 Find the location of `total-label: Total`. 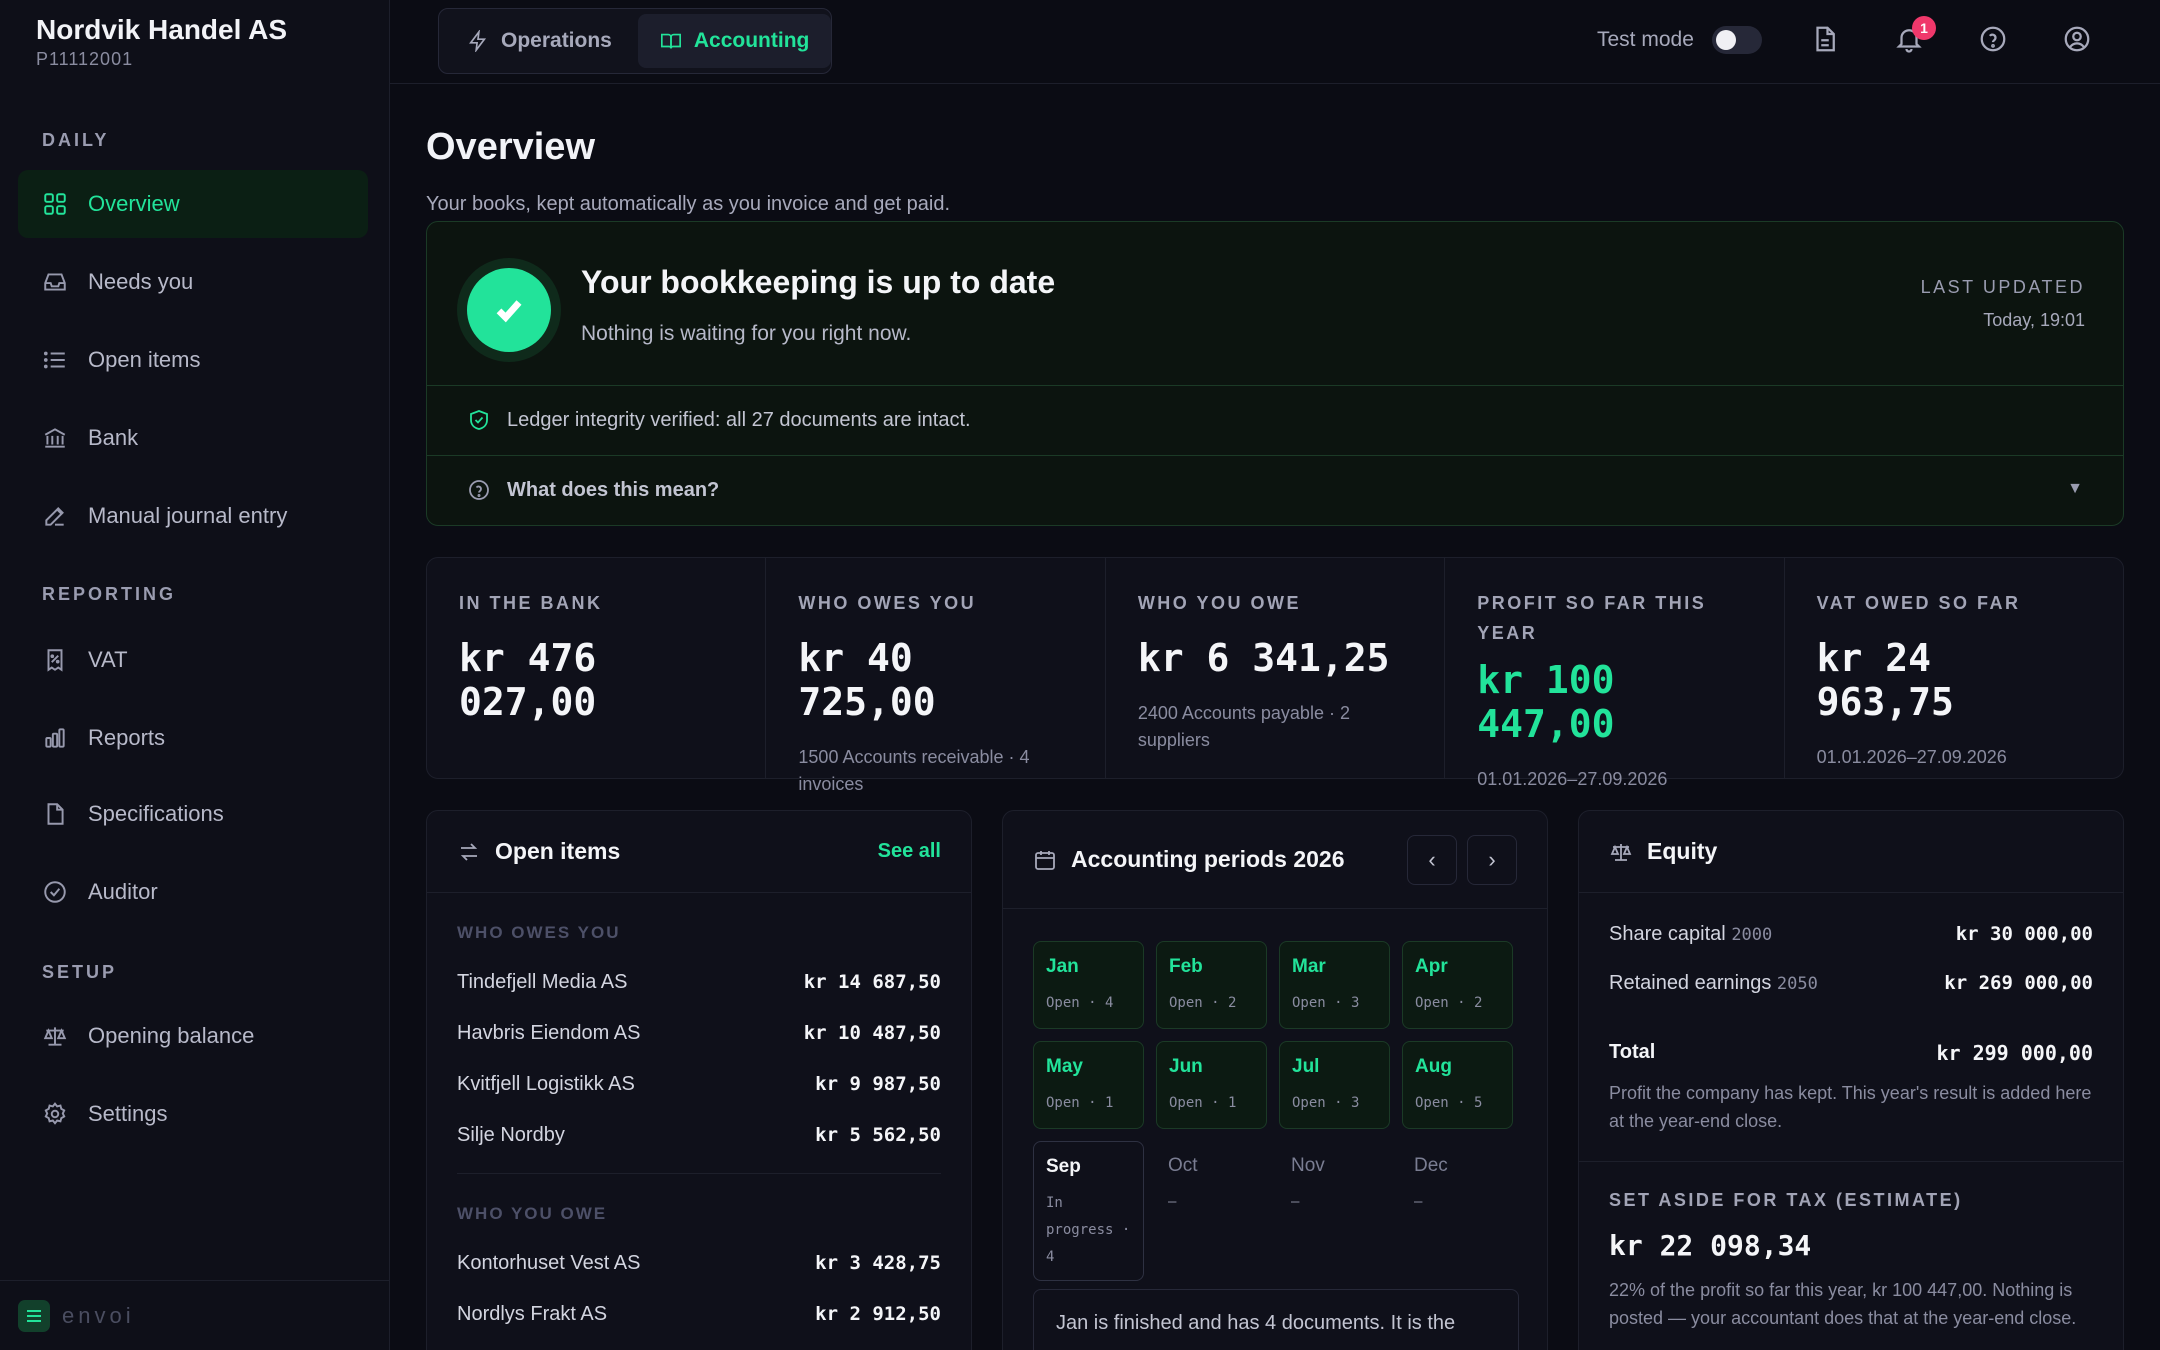

total-label: Total is located at coordinates (1632, 1052).